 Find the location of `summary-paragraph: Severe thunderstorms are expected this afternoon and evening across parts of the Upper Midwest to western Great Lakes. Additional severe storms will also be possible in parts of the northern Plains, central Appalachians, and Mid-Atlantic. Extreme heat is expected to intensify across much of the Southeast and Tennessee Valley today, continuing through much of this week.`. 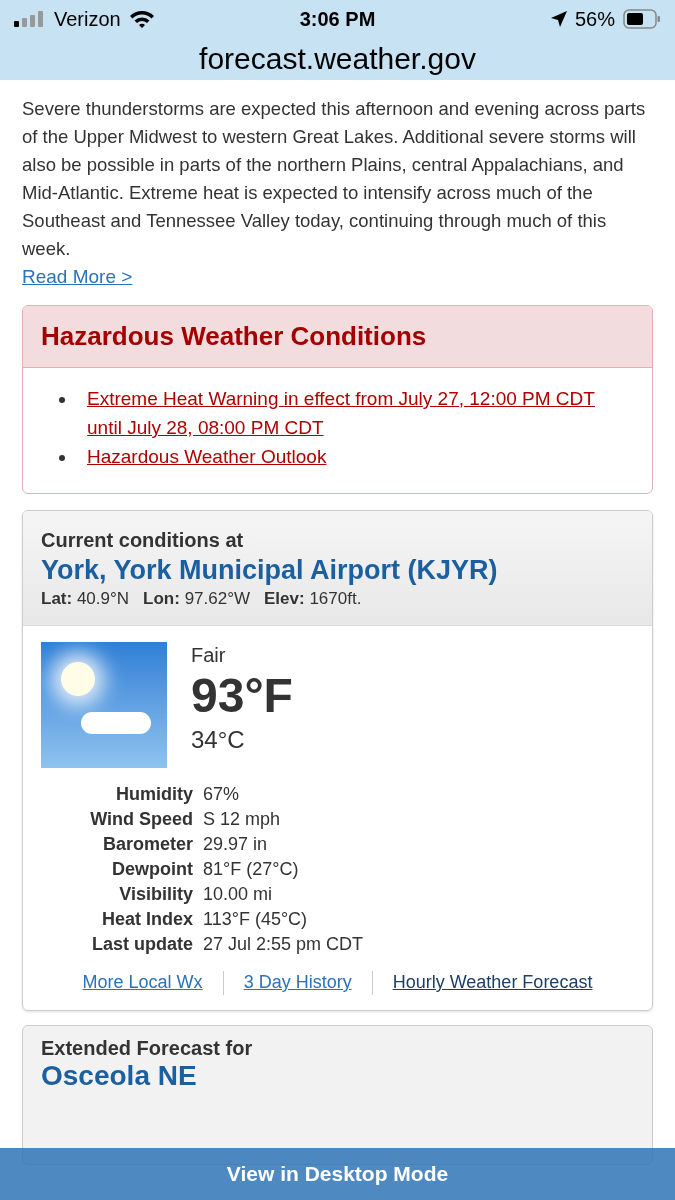

summary-paragraph: Severe thunderstorms are expected this afternoon and evening across parts of the Upper Midwest to western Great Lakes. Additional severe storms will also be possible in parts of the northern Plains, central Appalachians, and Mid-Atlantic. Extreme heat is expected to intensify across much of the Southeast and Tennessee Valley today, continuing through much of this week. is located at coordinates (334, 179).